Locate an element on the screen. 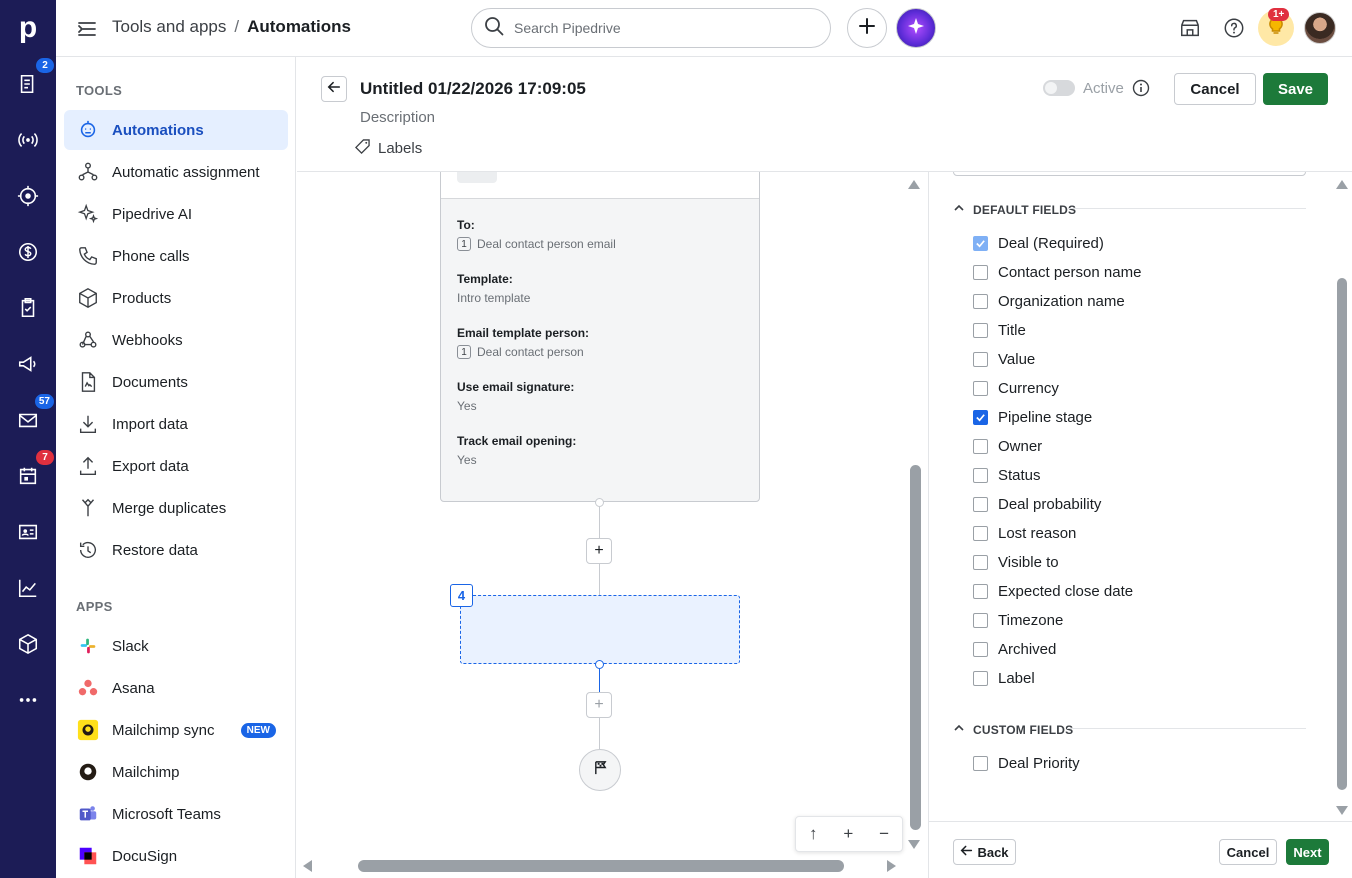 This screenshot has height=878, width=1352. panel-cancel-button: Cancel is located at coordinates (1248, 852).